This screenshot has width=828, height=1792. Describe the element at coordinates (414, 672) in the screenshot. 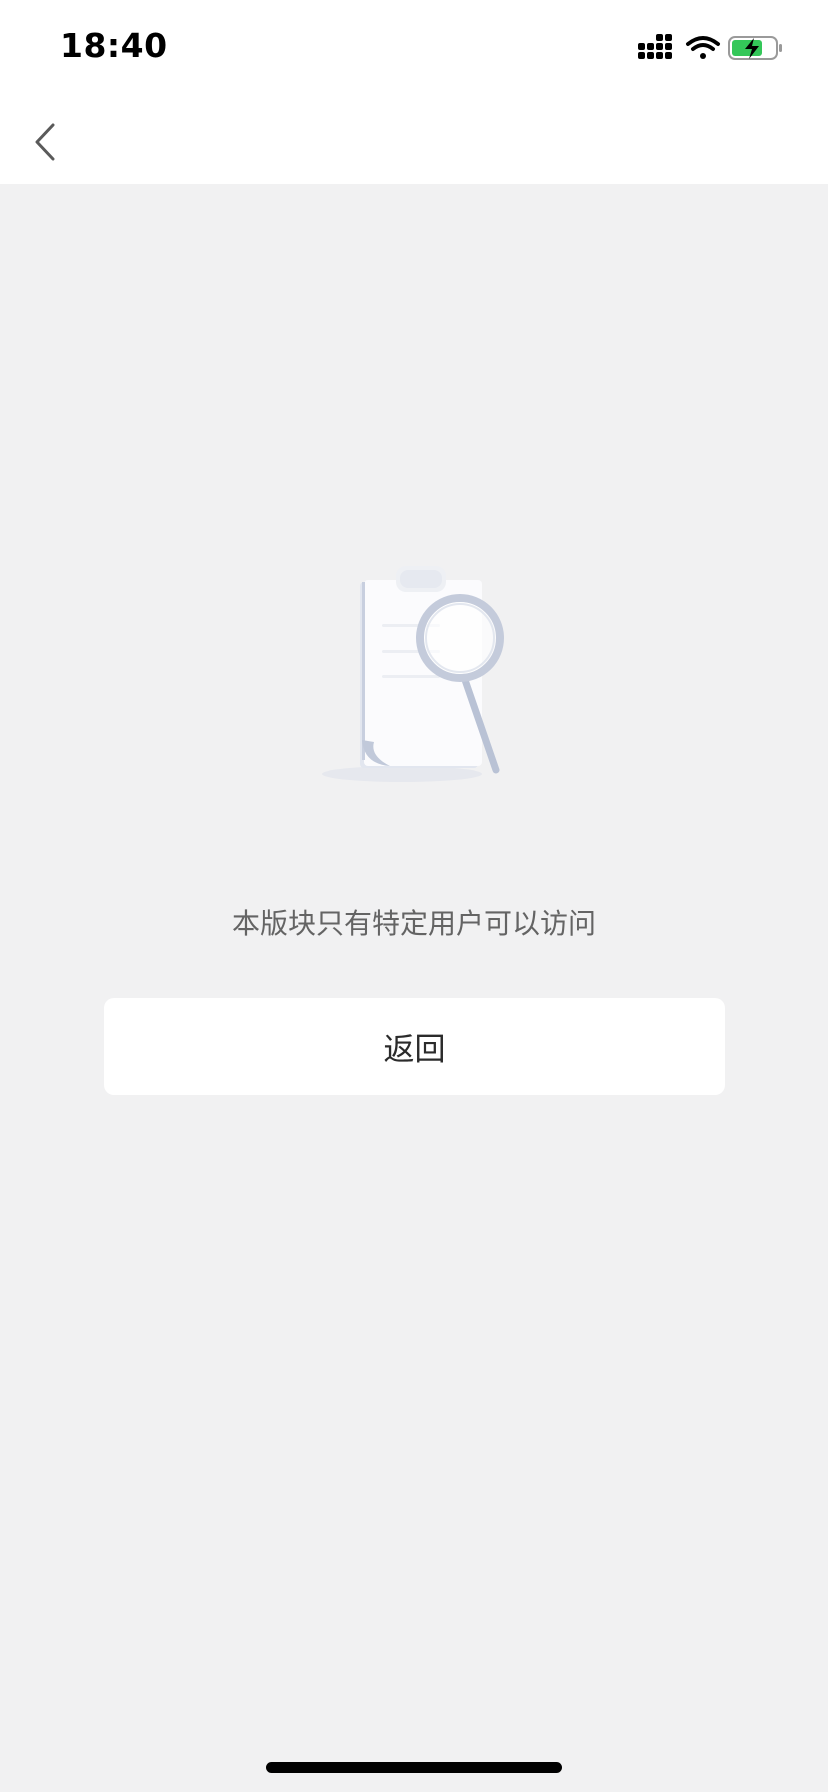

I see `document-search-icon` at that location.